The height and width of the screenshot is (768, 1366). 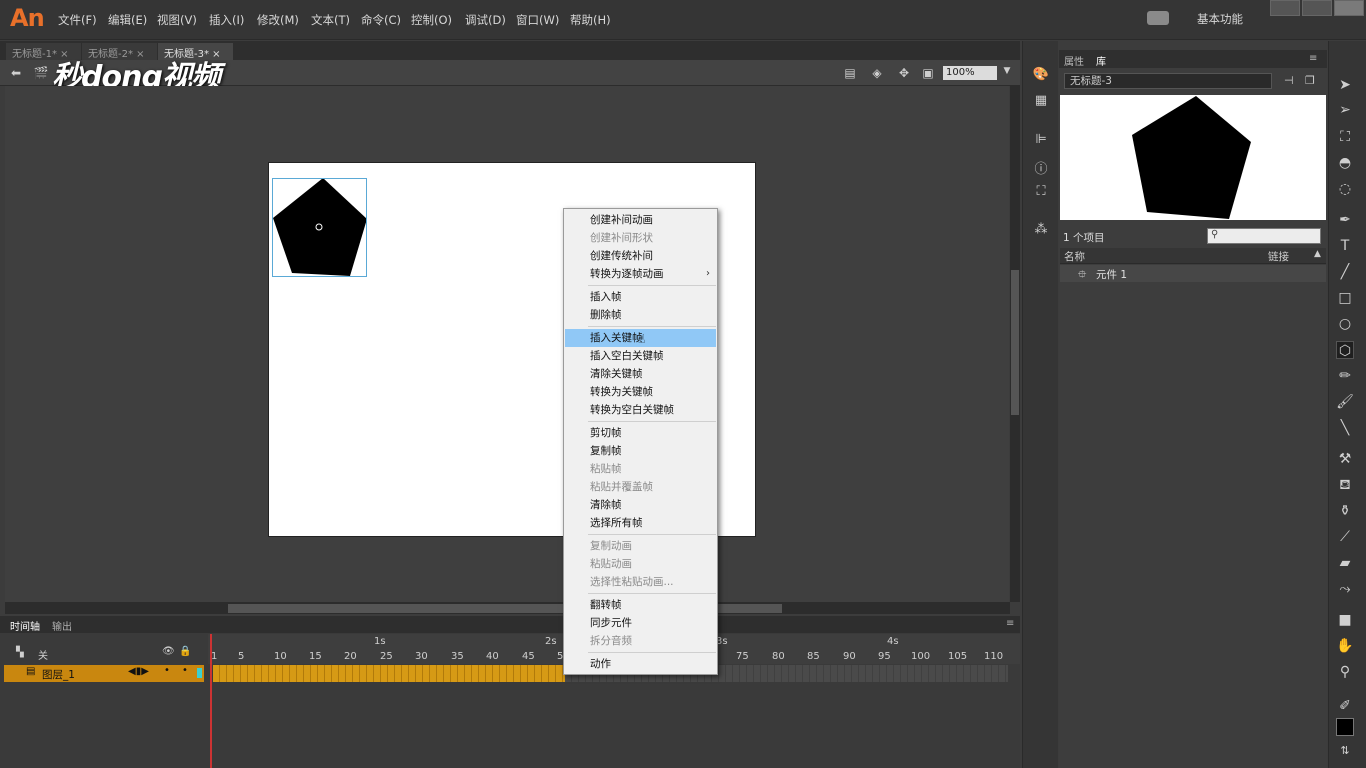 I want to click on align-icon: ⊫, so click(x=1041, y=140).